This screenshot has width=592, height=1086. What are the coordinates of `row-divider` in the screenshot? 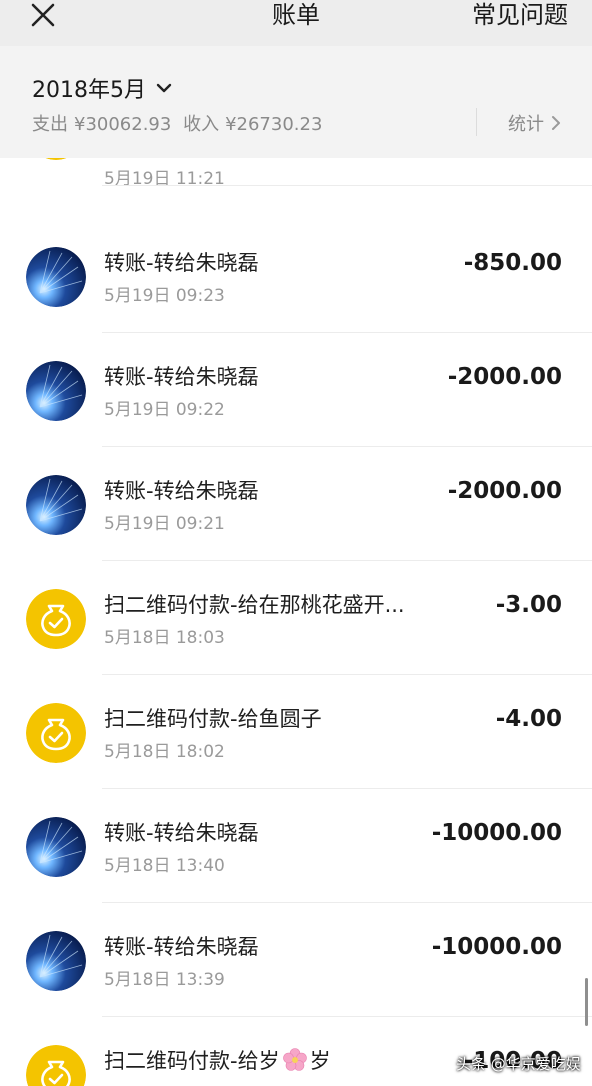 It's located at (347, 185).